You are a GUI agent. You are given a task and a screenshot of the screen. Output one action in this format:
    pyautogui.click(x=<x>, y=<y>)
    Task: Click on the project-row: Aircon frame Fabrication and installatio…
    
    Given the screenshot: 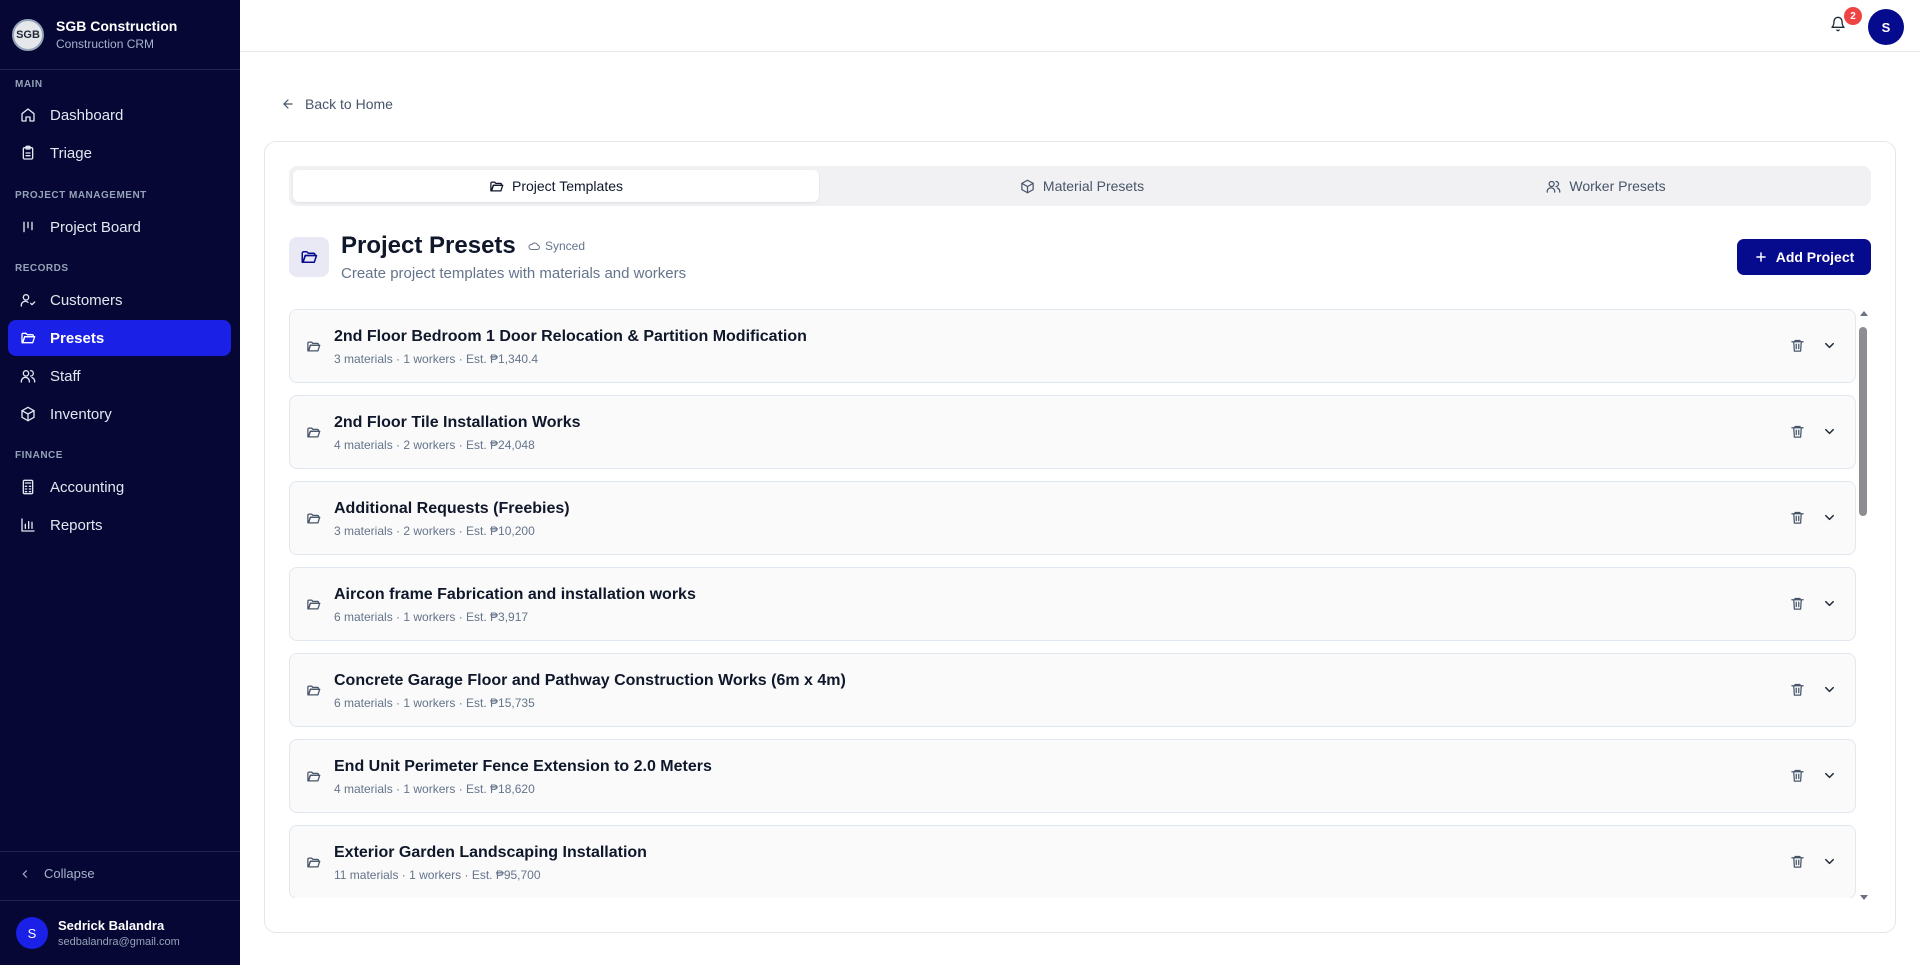 What is the action you would take?
    pyautogui.click(x=1072, y=604)
    